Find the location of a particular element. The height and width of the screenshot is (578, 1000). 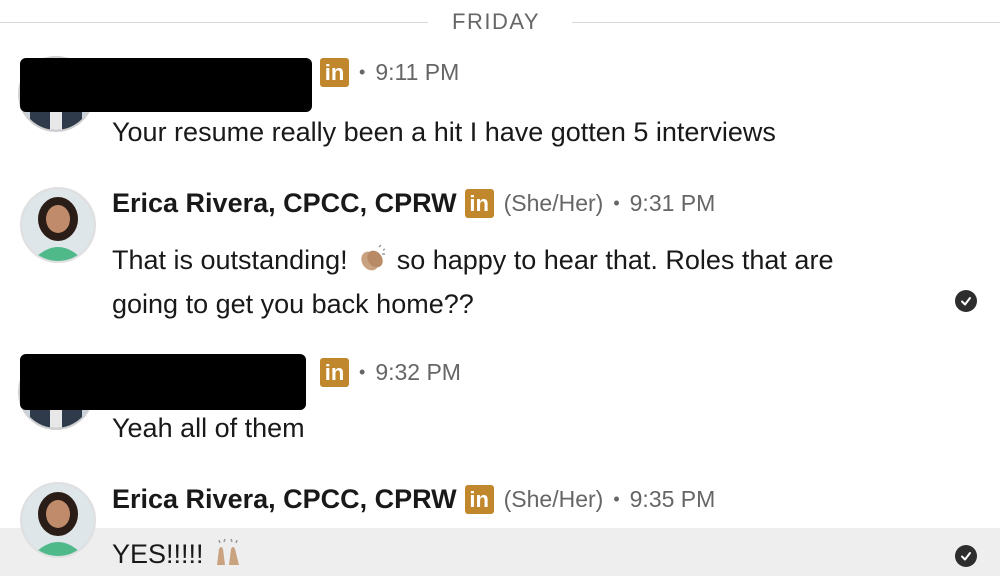

clapping-hands-emoji is located at coordinates (372, 263).